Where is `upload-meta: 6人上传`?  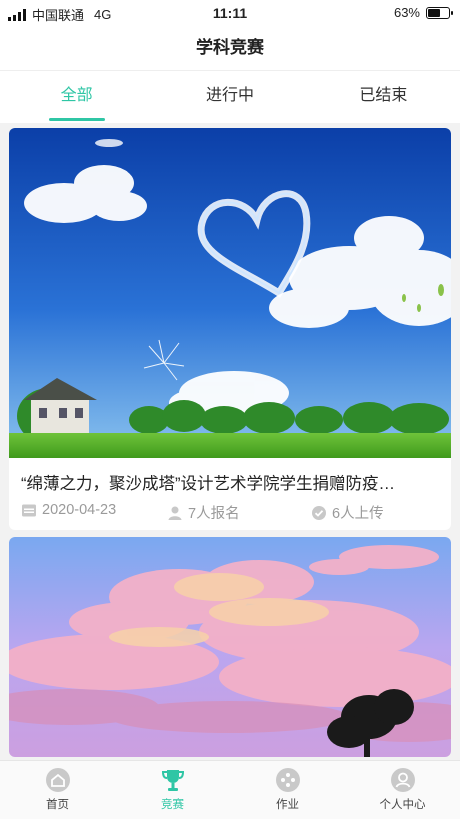 upload-meta: 6人上传 is located at coordinates (347, 512).